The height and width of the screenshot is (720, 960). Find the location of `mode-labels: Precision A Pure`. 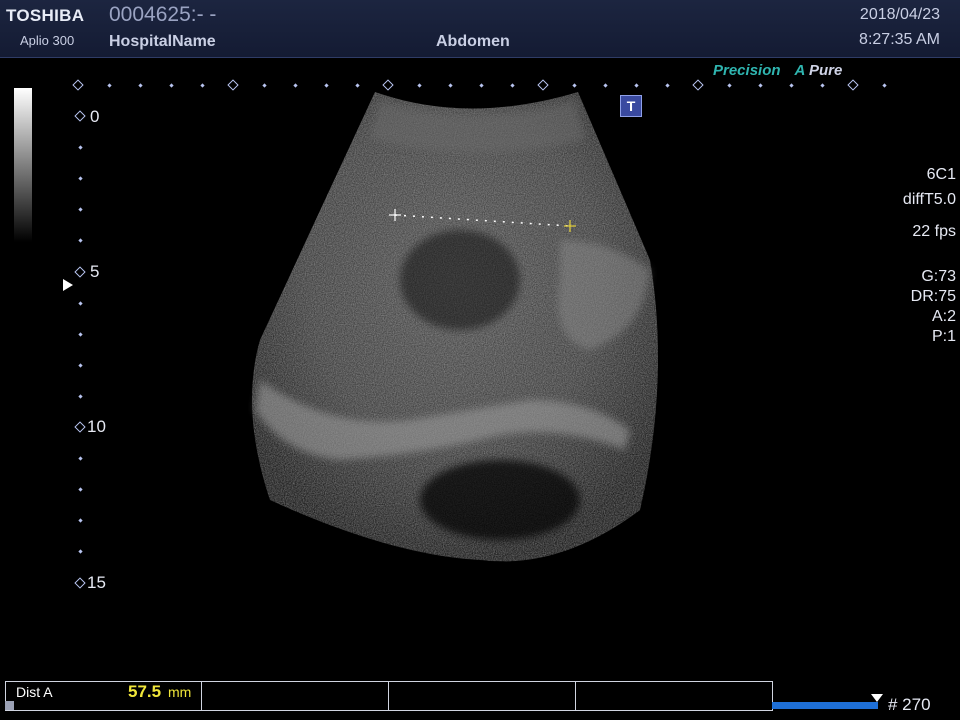

mode-labels: Precision A Pure is located at coordinates (777, 70).